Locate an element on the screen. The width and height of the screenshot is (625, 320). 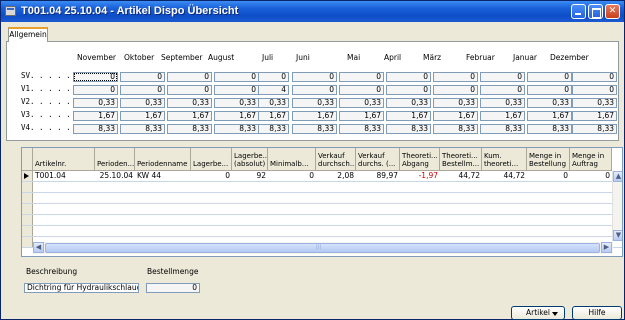
beschreibung-field: Dichtring für Hydraulikschlauch is located at coordinates (81, 288).